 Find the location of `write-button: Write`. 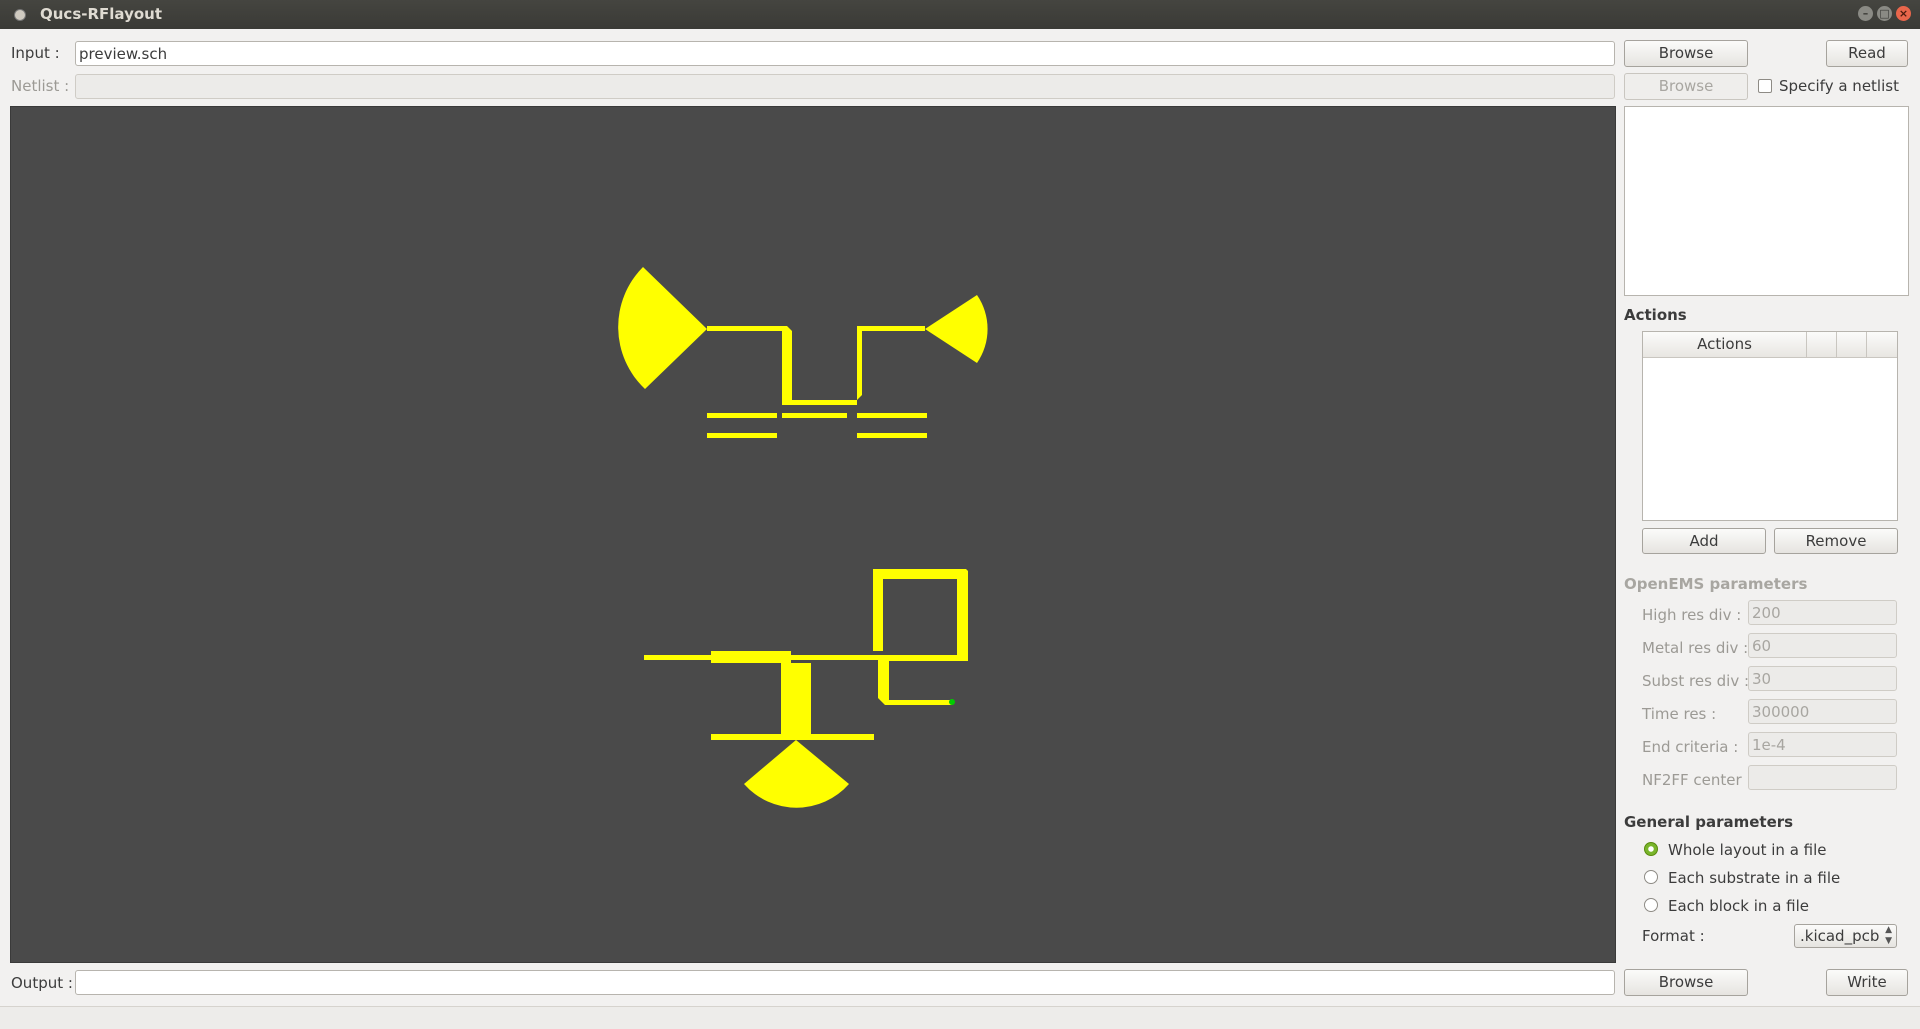

write-button: Write is located at coordinates (1867, 982).